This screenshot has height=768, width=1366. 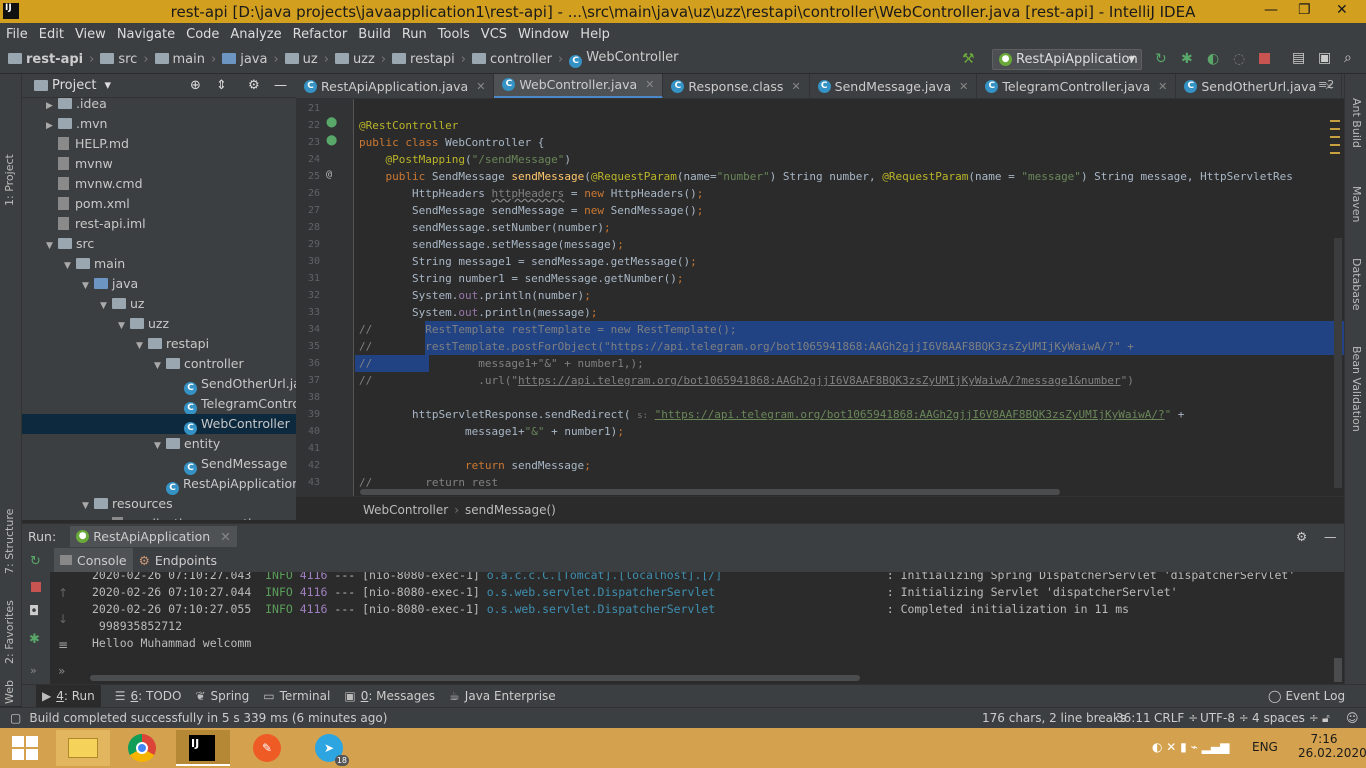 I want to click on tree-item: ▼ restapi, so click(x=172, y=344).